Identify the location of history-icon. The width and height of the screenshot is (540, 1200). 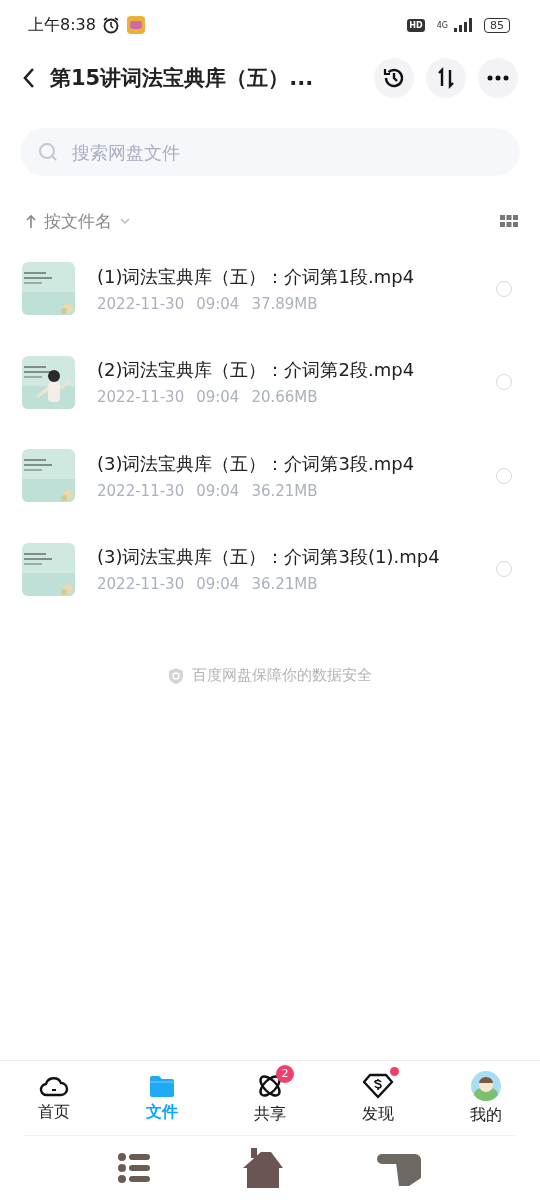
(394, 78).